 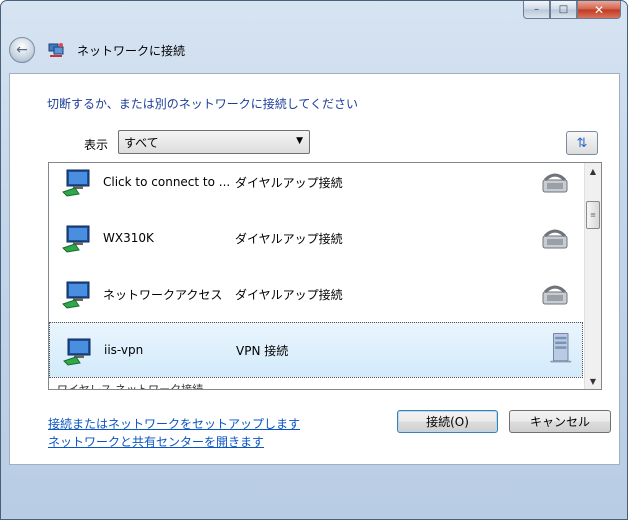 What do you see at coordinates (163, 294) in the screenshot?
I see `connection-name: ネットワークアクセス` at bounding box center [163, 294].